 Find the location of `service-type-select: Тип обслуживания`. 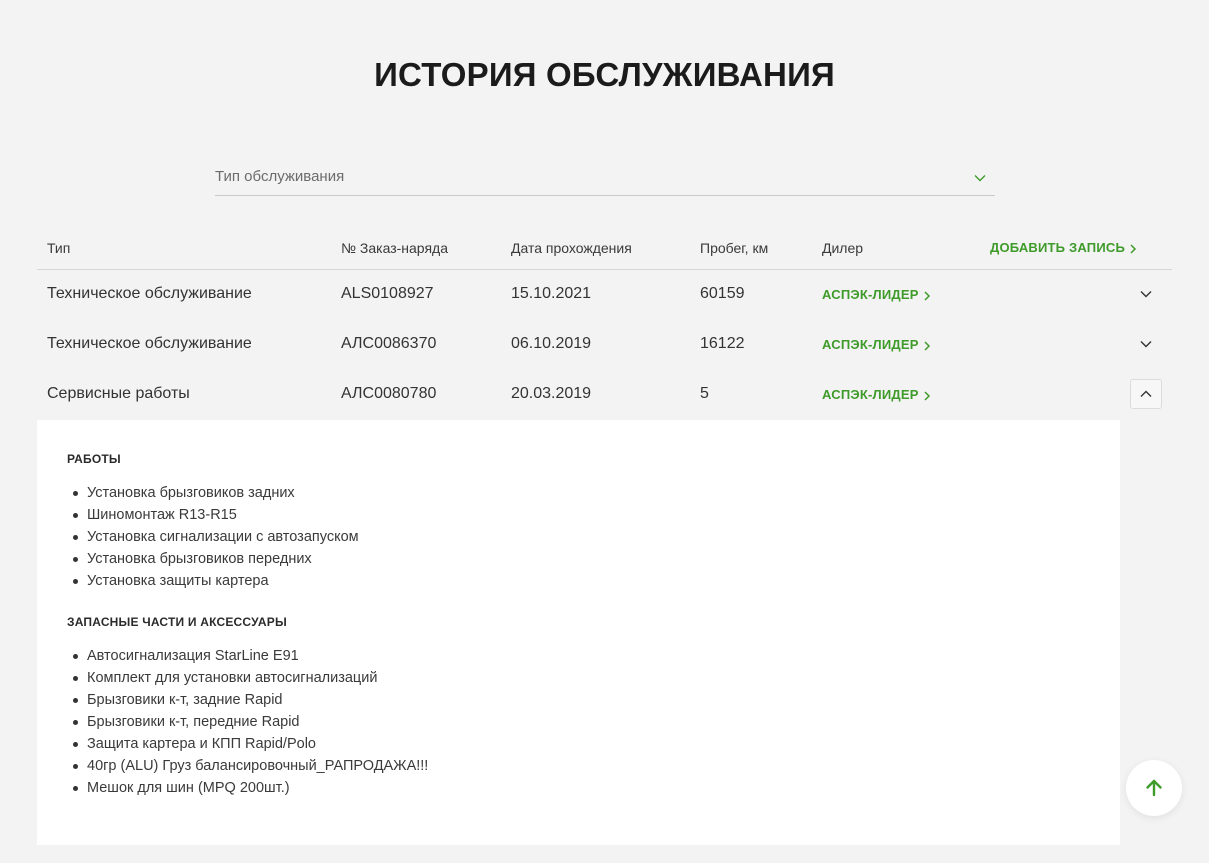

service-type-select: Тип обслуживания is located at coordinates (605, 178).